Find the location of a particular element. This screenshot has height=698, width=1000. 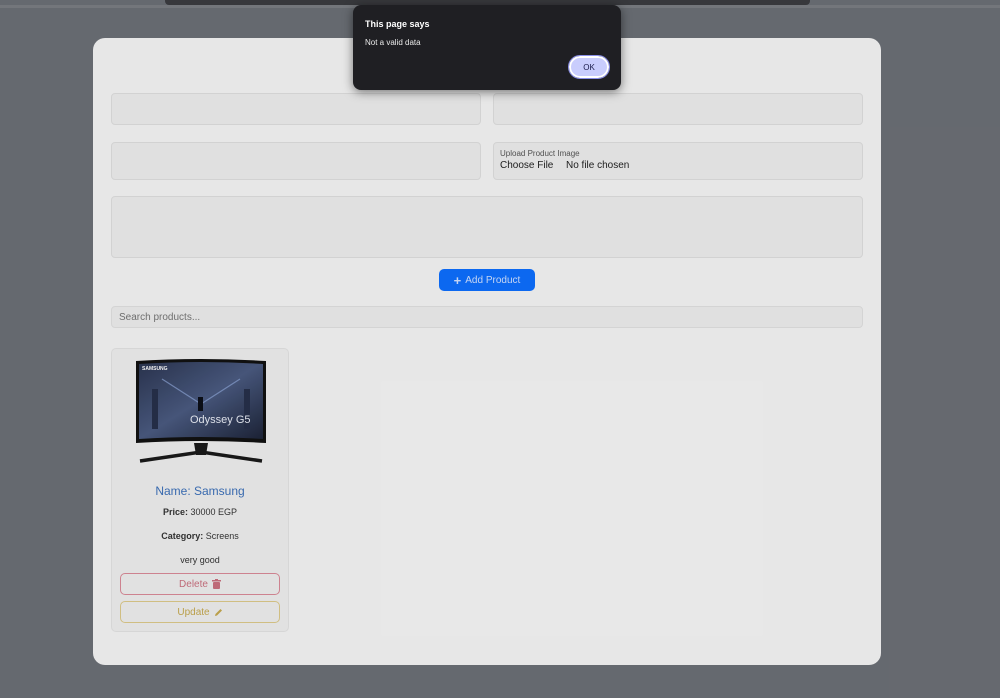

alert-dialog: This page says Not a valid data OK is located at coordinates (487, 47).